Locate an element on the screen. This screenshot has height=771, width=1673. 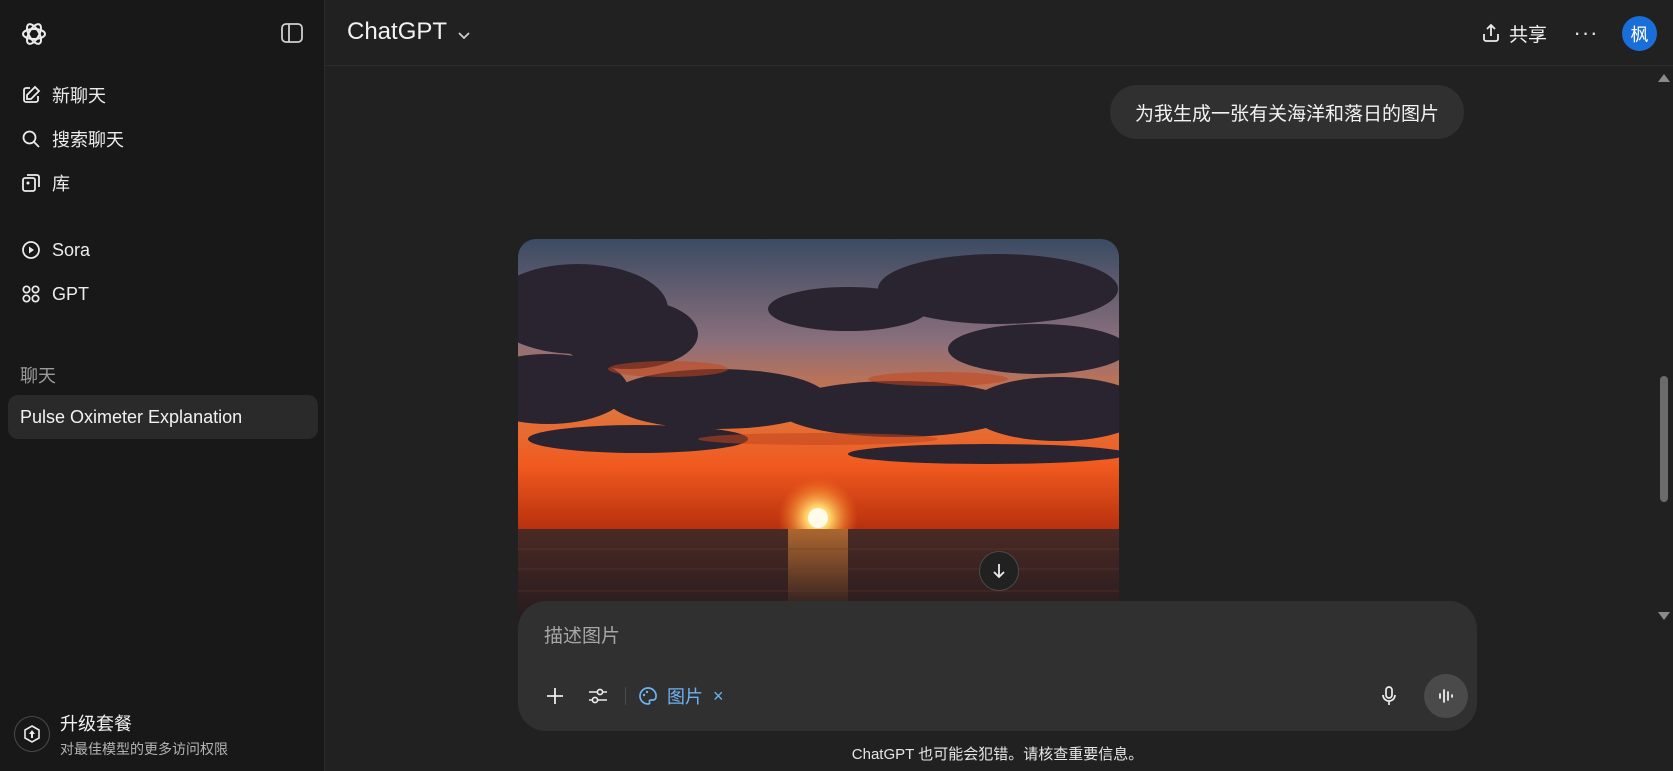
scroll-down-arrow-icon is located at coordinates (1664, 616).